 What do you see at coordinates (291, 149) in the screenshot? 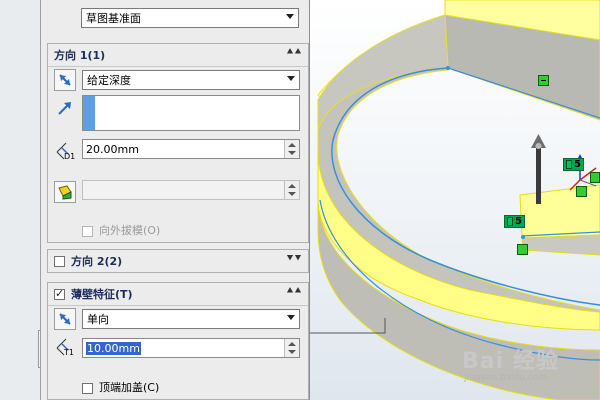
I see `depth-spinner` at bounding box center [291, 149].